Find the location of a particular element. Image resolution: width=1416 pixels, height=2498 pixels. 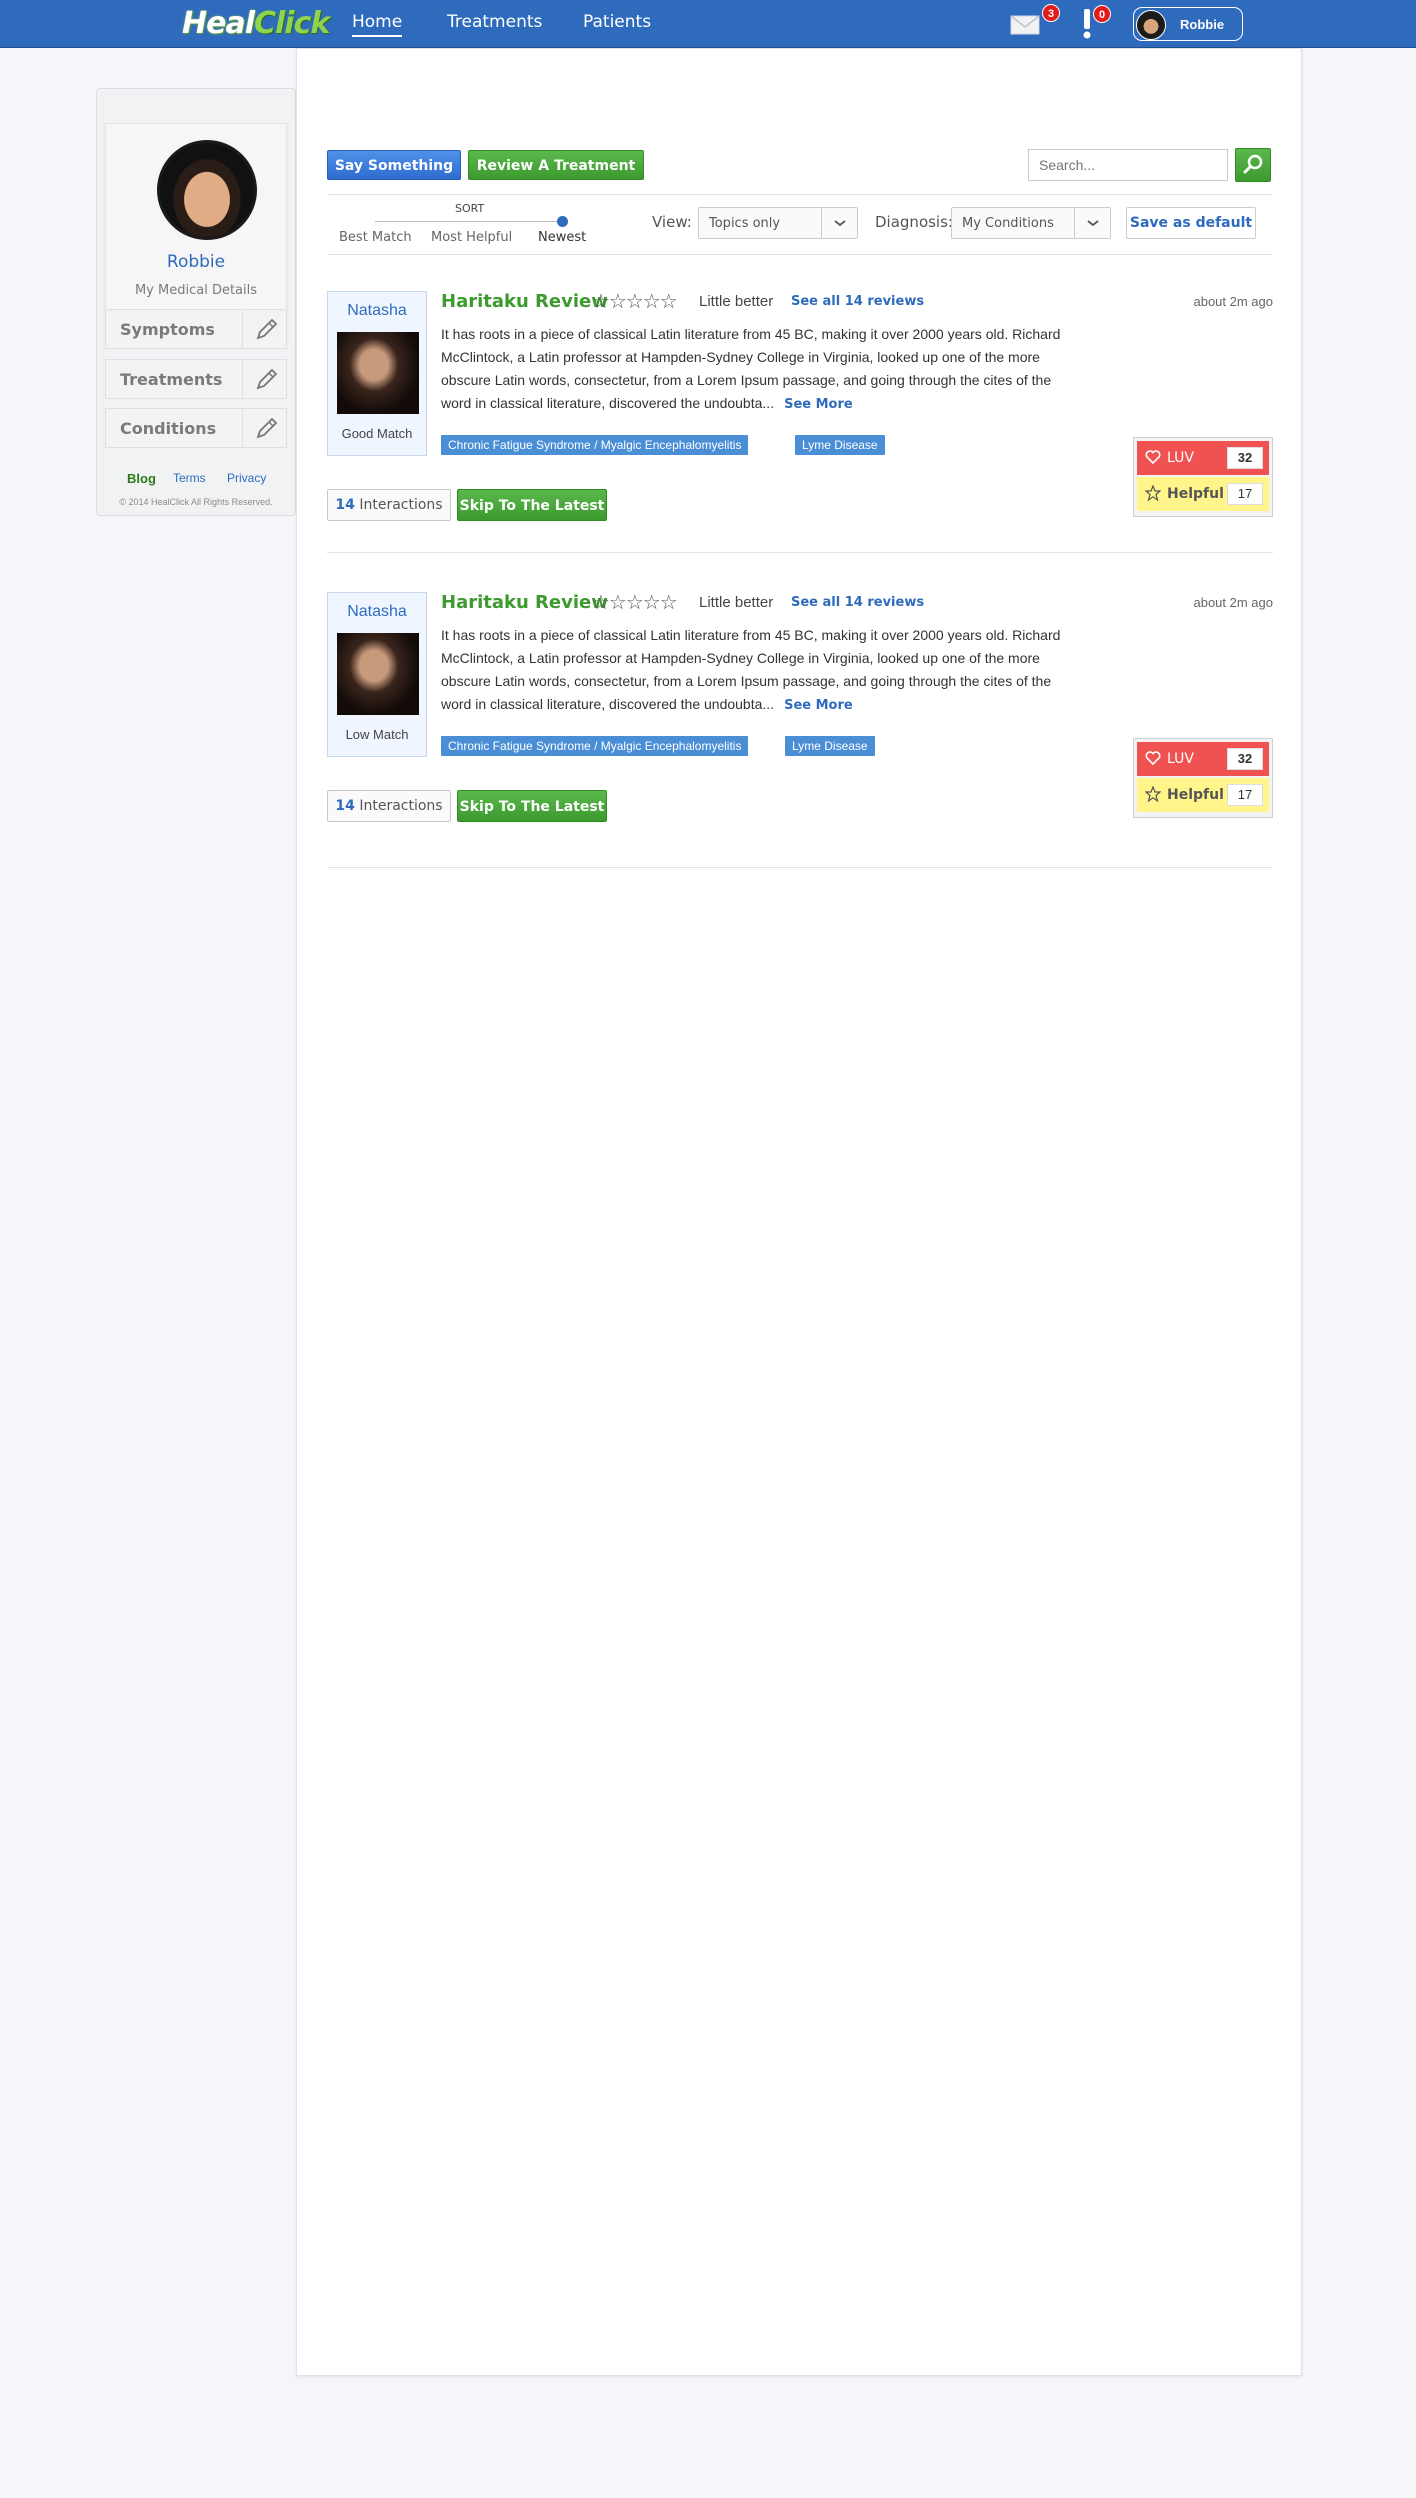

sidebar-item-treatments: Treatments is located at coordinates (196, 379).